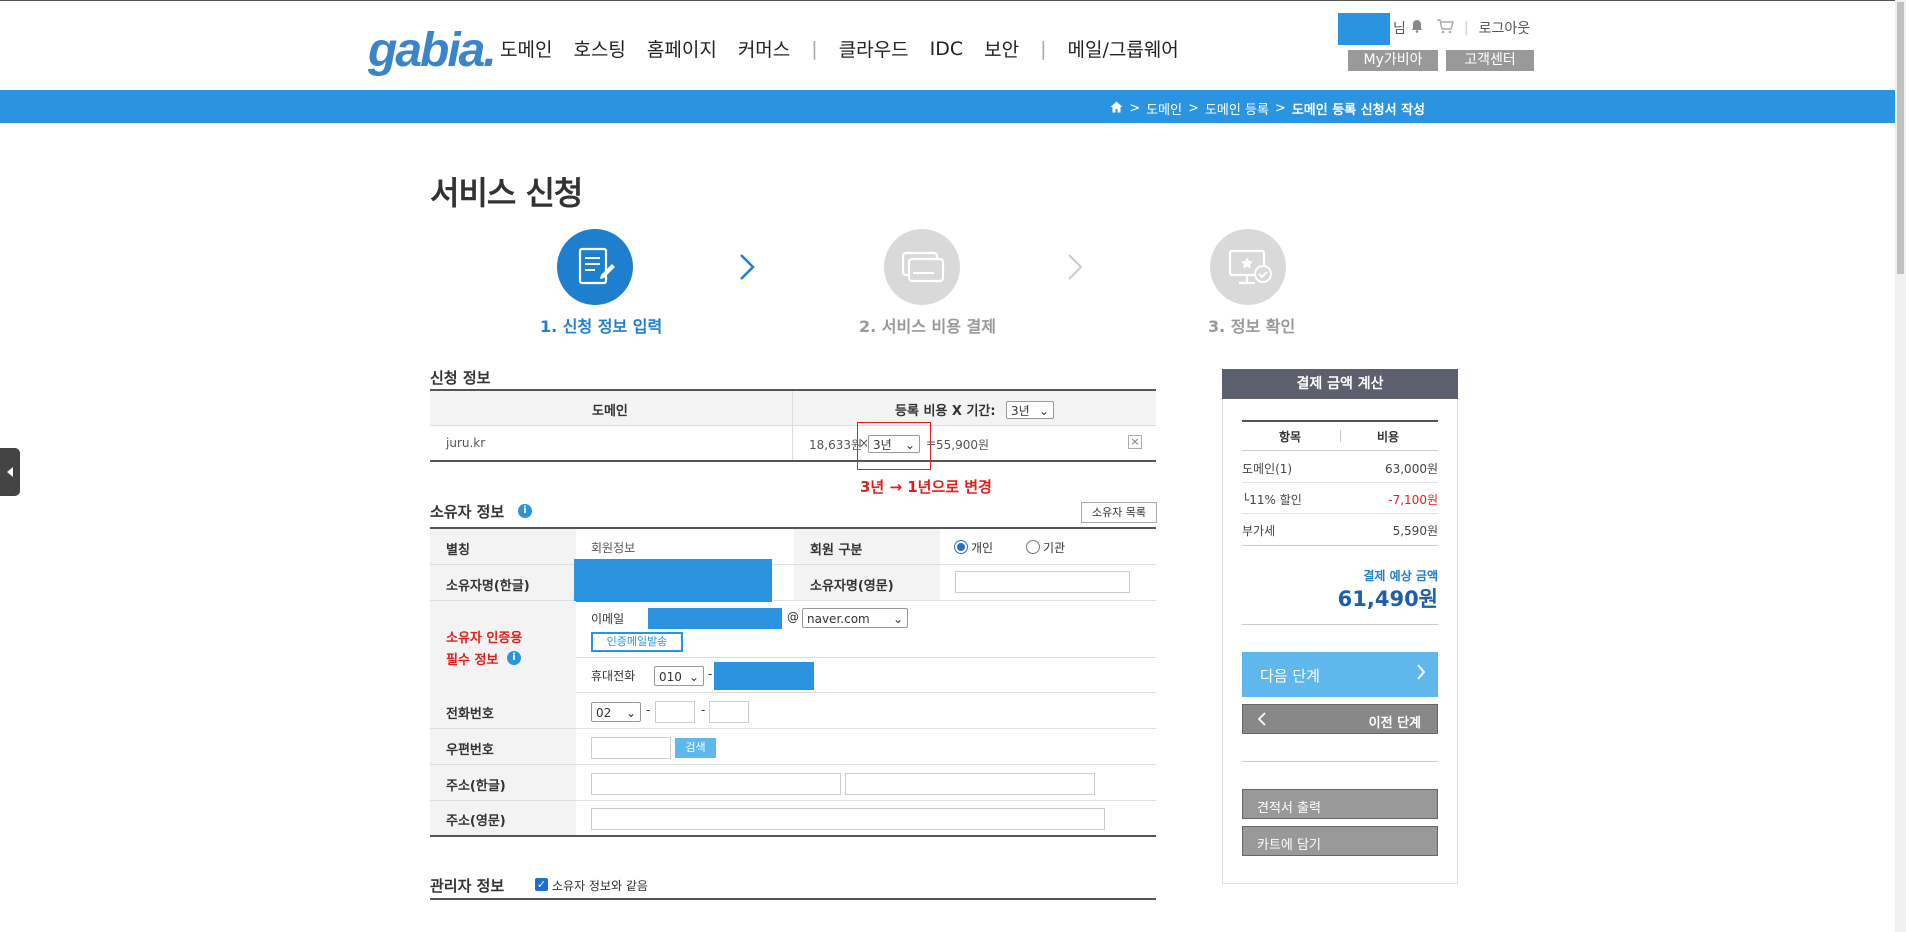 Image resolution: width=1906 pixels, height=932 pixels. I want to click on payment-row-discount: └11% 할인 -7,100원, so click(1340, 499).